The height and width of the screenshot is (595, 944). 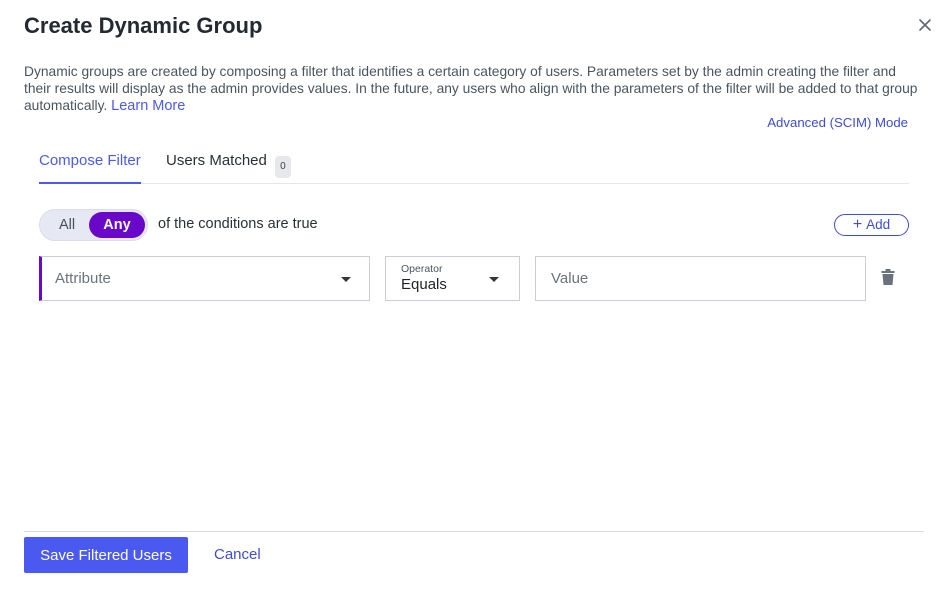 I want to click on add-label: Add, so click(x=878, y=224).